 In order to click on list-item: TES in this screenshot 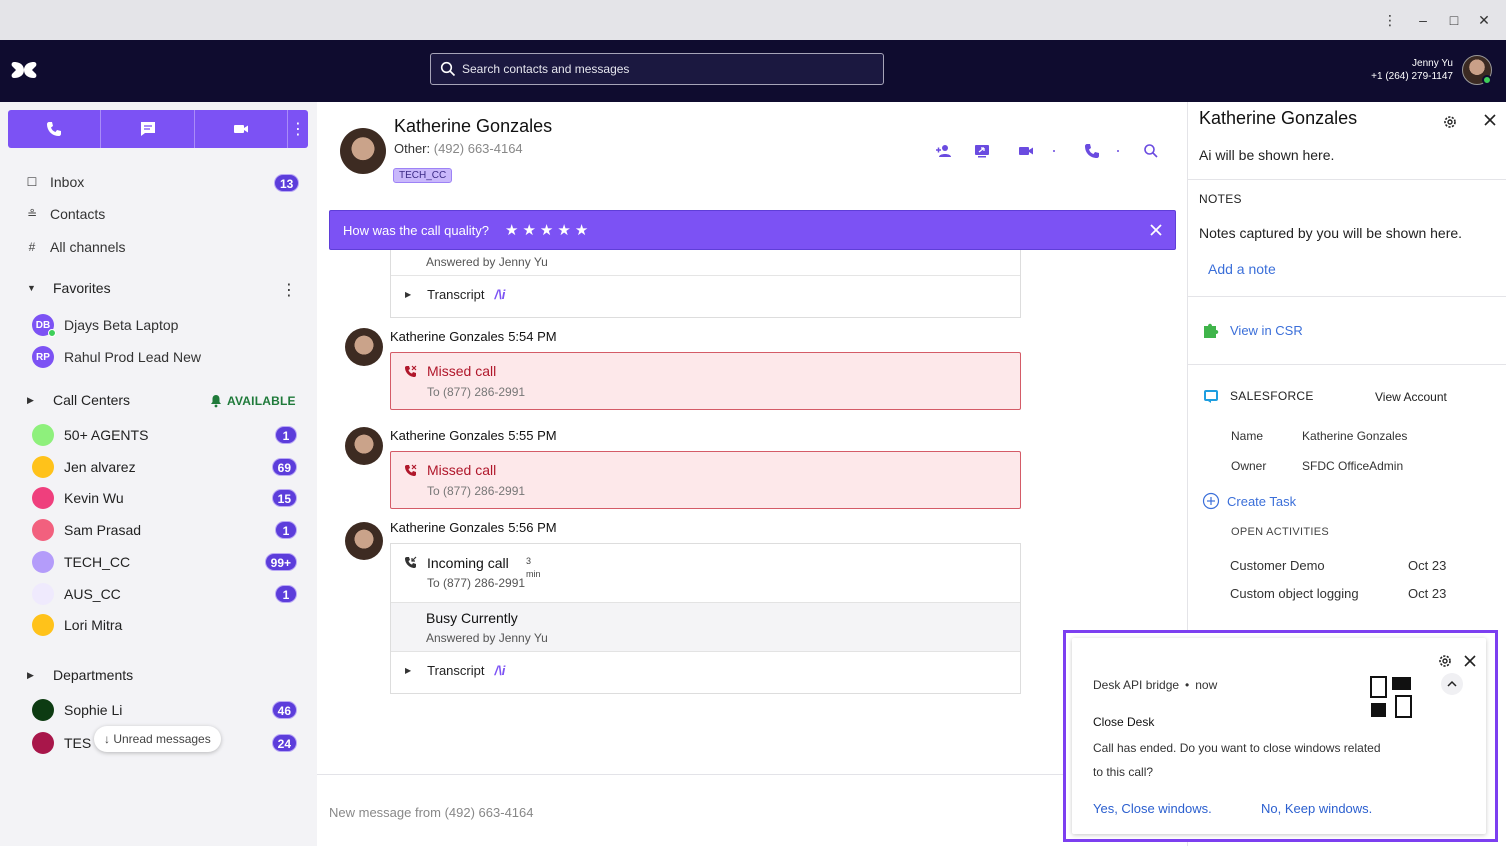, I will do `click(61, 743)`.